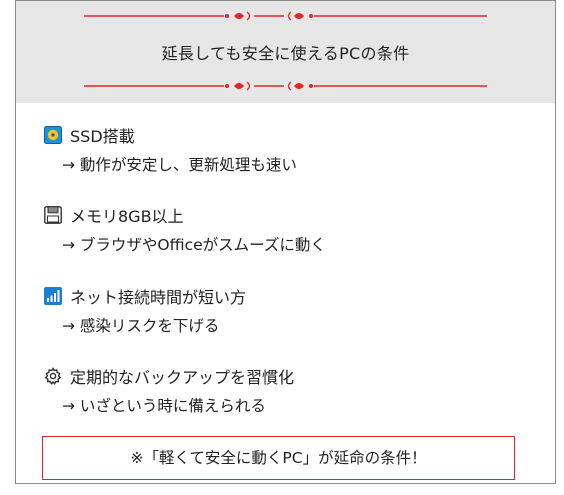 Image resolution: width=564 pixels, height=495 pixels. Describe the element at coordinates (102, 136) in the screenshot. I see `item-title: SSD搭載` at that location.